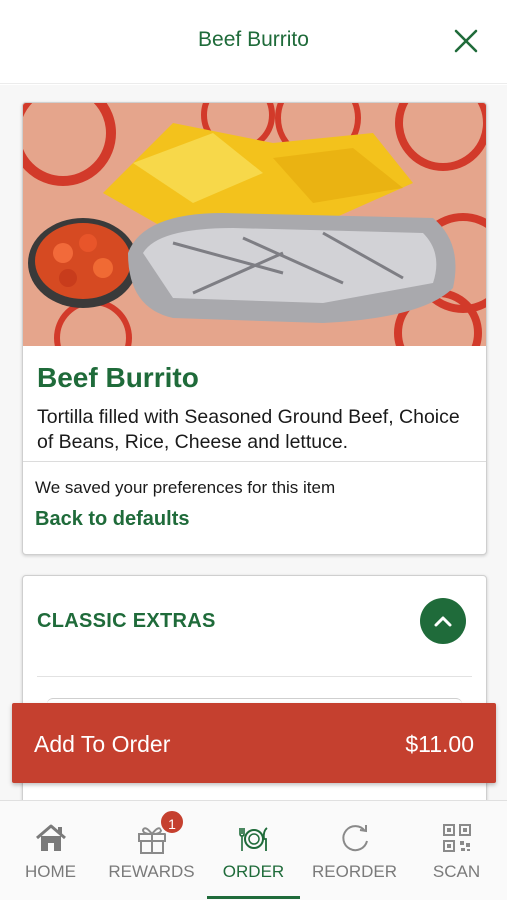  I want to click on section-title: CLASSIC EXTRAS, so click(126, 621).